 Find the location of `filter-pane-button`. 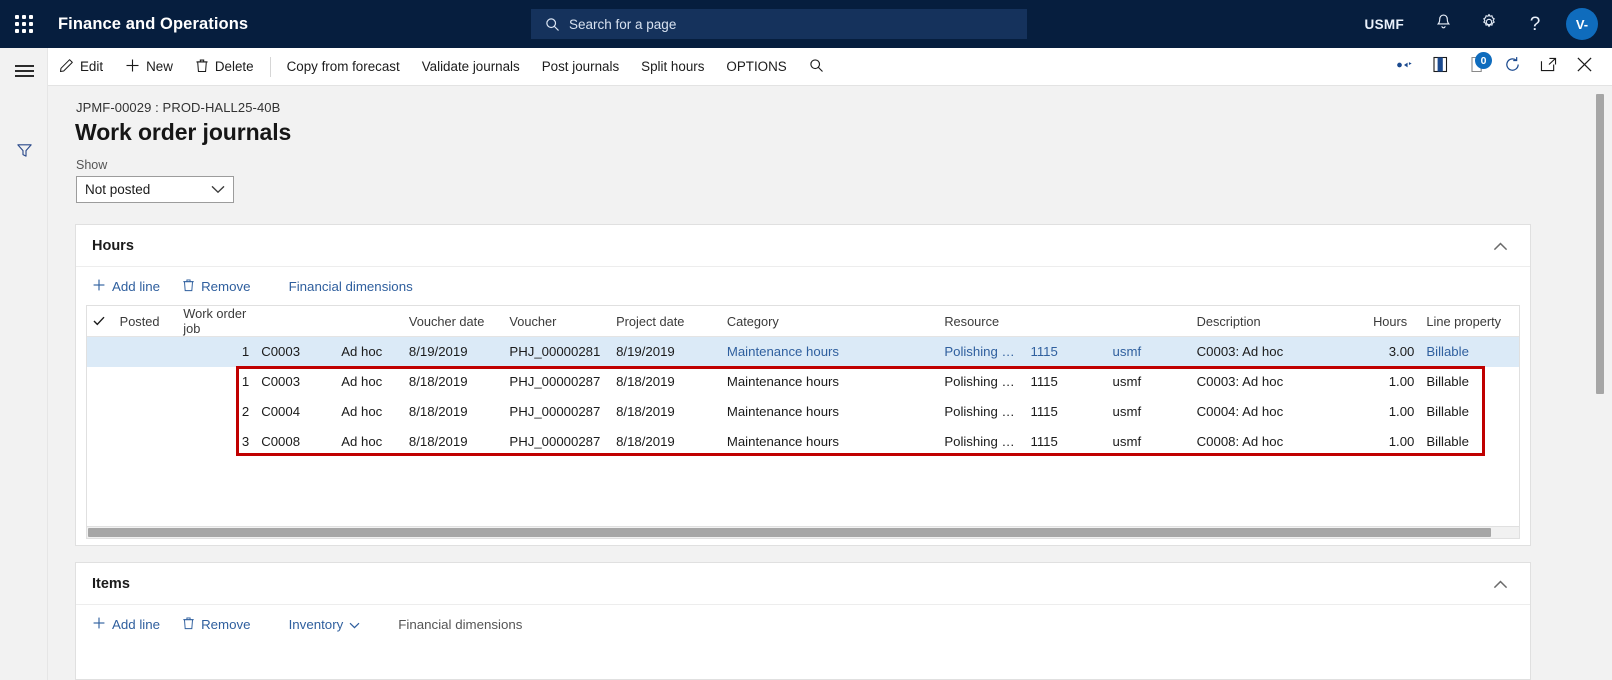

filter-pane-button is located at coordinates (24, 153).